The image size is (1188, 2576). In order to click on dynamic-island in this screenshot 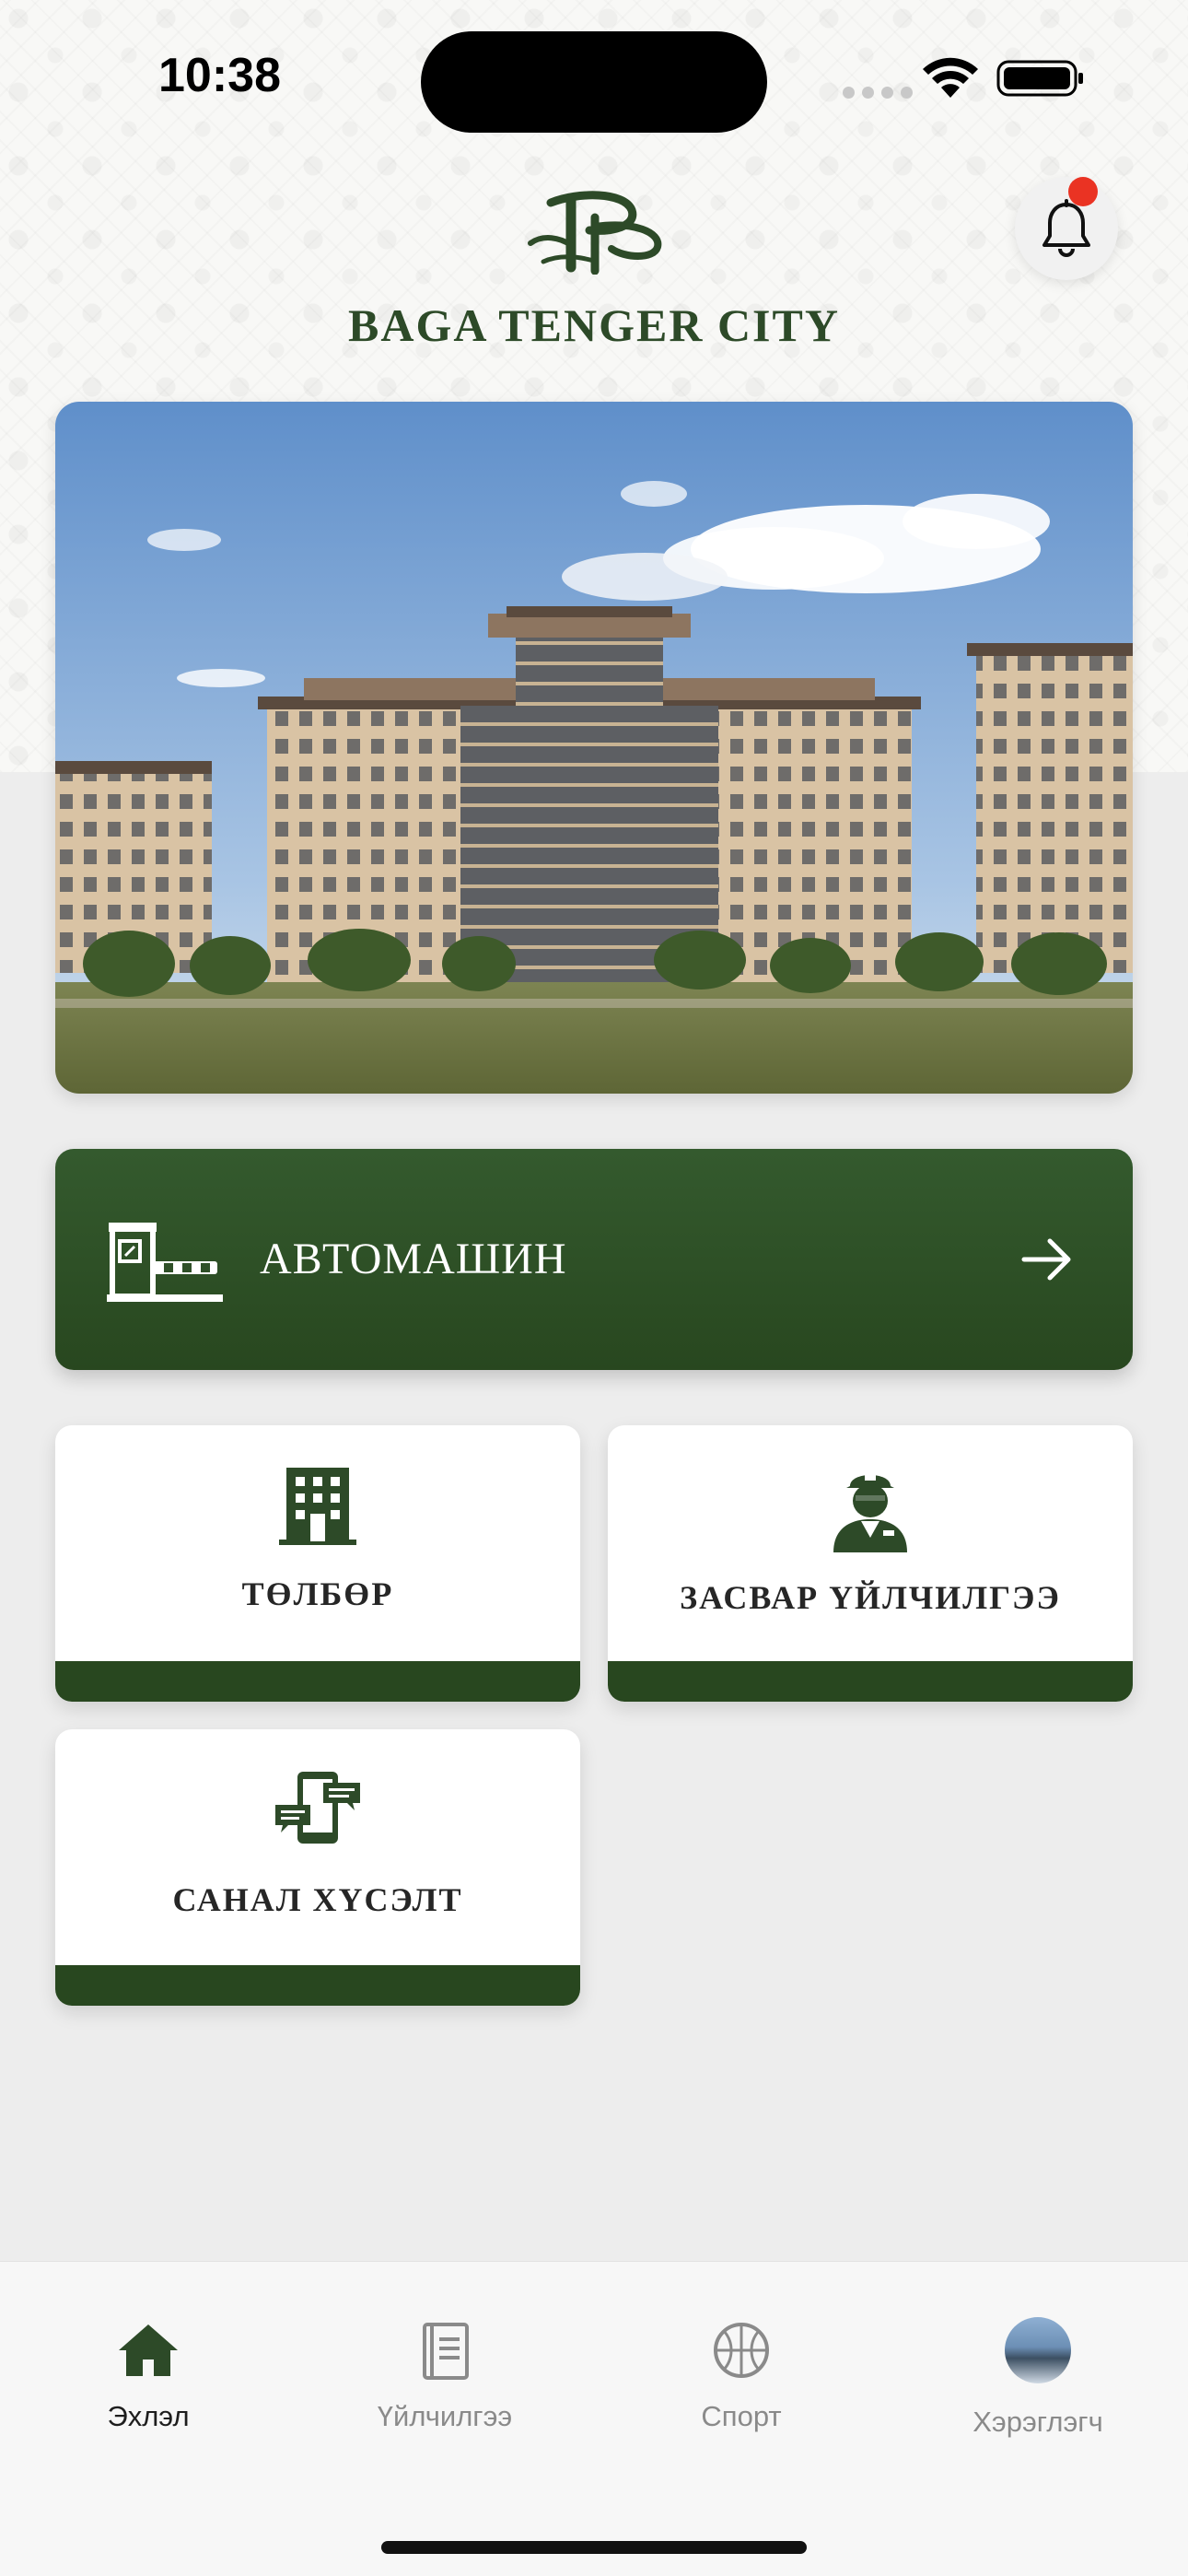, I will do `click(594, 82)`.